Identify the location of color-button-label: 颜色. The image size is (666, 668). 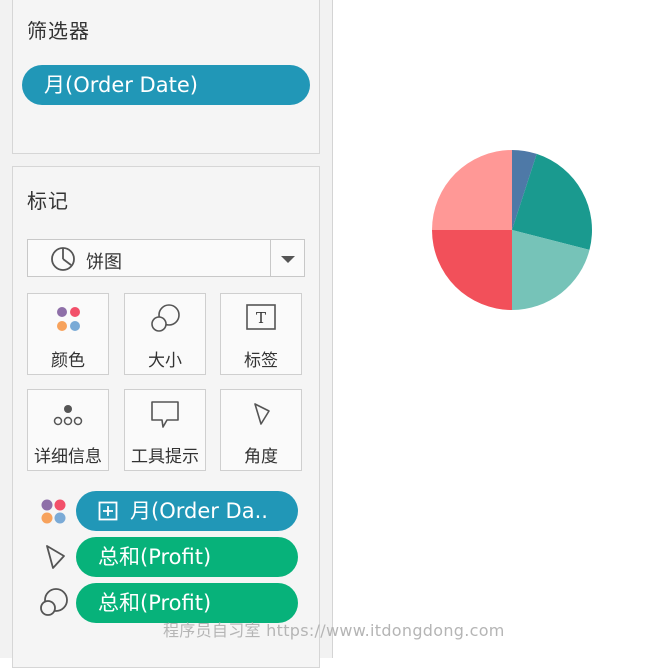
(68, 361).